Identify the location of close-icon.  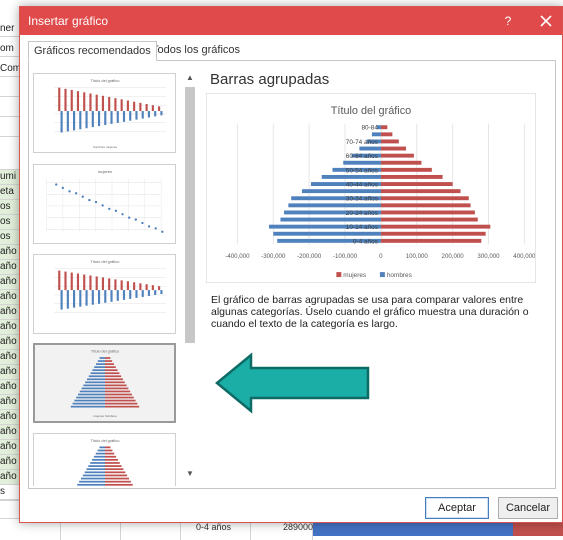
(546, 21).